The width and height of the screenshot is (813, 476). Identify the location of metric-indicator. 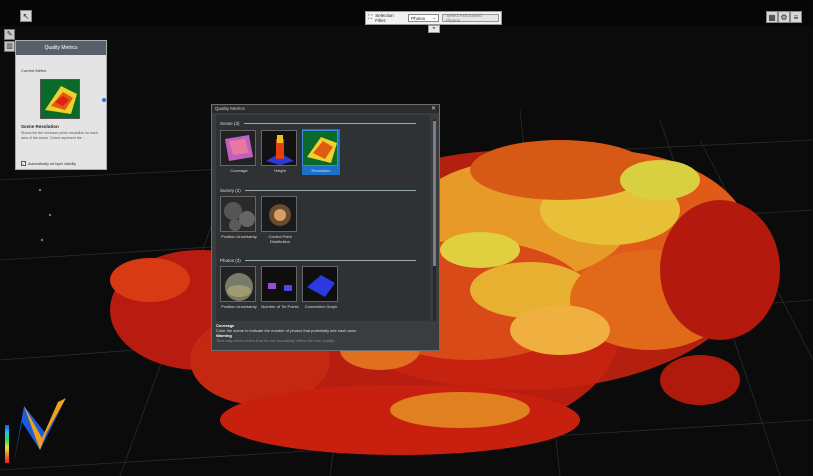
(104, 100).